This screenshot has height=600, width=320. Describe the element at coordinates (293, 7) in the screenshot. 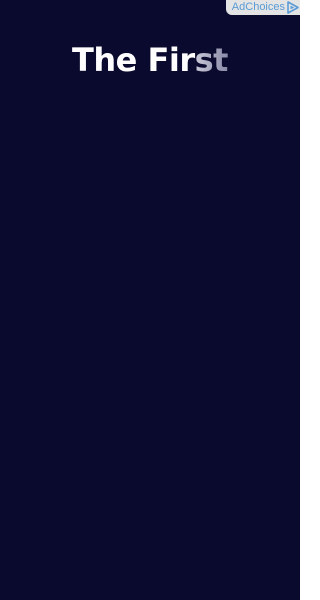

I see `adchoices-triangle-icon` at that location.